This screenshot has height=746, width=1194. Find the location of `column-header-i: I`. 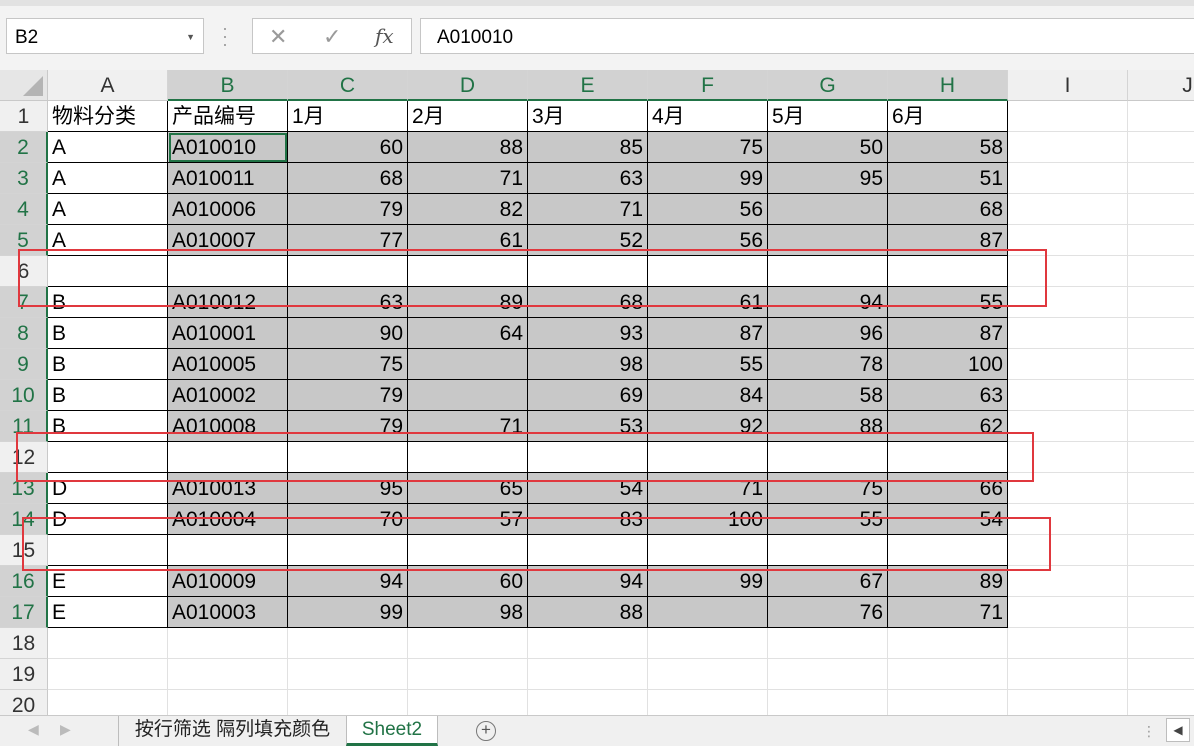

column-header-i: I is located at coordinates (1068, 85).